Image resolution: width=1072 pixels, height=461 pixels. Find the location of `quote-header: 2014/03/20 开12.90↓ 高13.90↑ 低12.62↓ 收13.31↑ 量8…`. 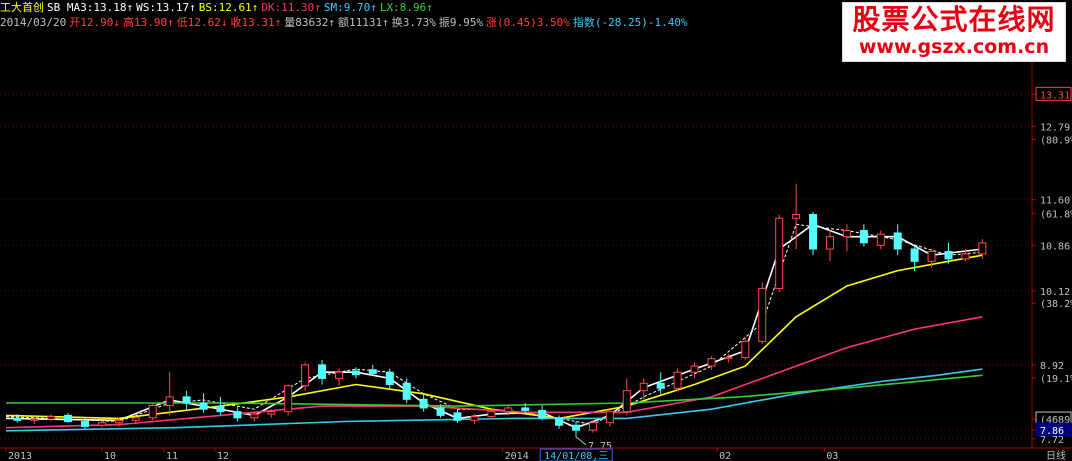

quote-header: 2014/03/20 开12.90↓ 高13.90↑ 低12.62↓ 收13.31↑ 量8… is located at coordinates (345, 23).